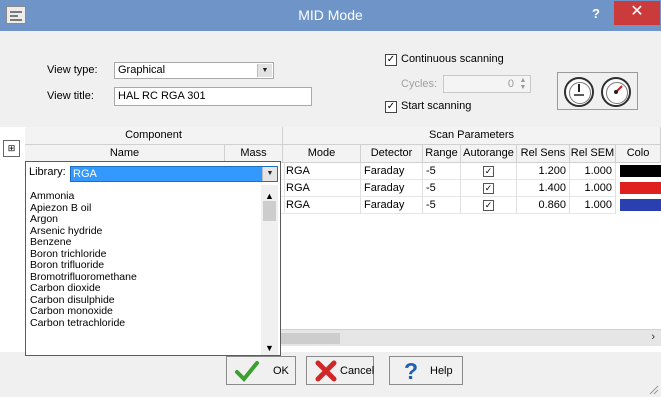  I want to click on cell-rel-sens: 1.400, so click(543, 188).